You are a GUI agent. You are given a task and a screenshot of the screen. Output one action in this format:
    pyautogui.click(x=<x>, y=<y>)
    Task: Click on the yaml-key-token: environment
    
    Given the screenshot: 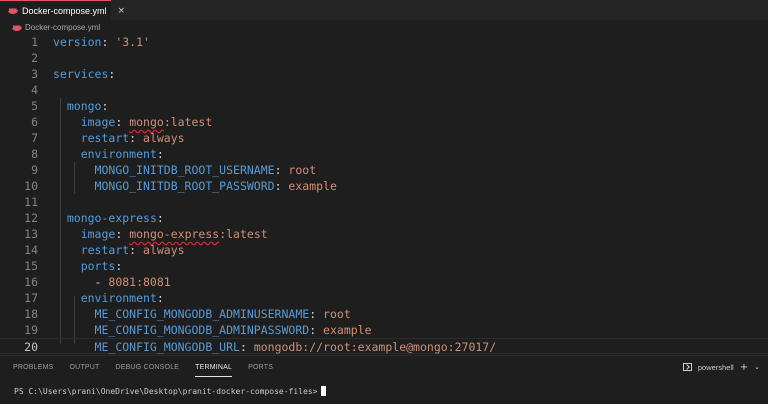 What is the action you would take?
    pyautogui.click(x=118, y=154)
    